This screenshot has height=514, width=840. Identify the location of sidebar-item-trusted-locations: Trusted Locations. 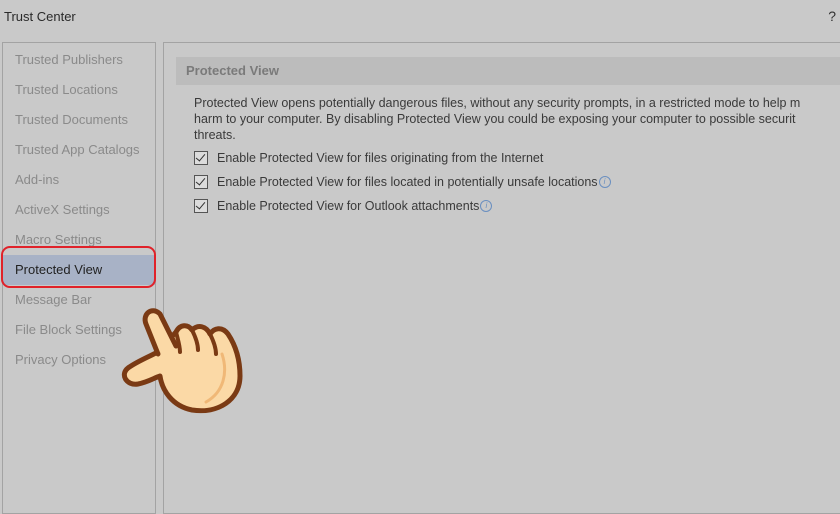
(79, 90).